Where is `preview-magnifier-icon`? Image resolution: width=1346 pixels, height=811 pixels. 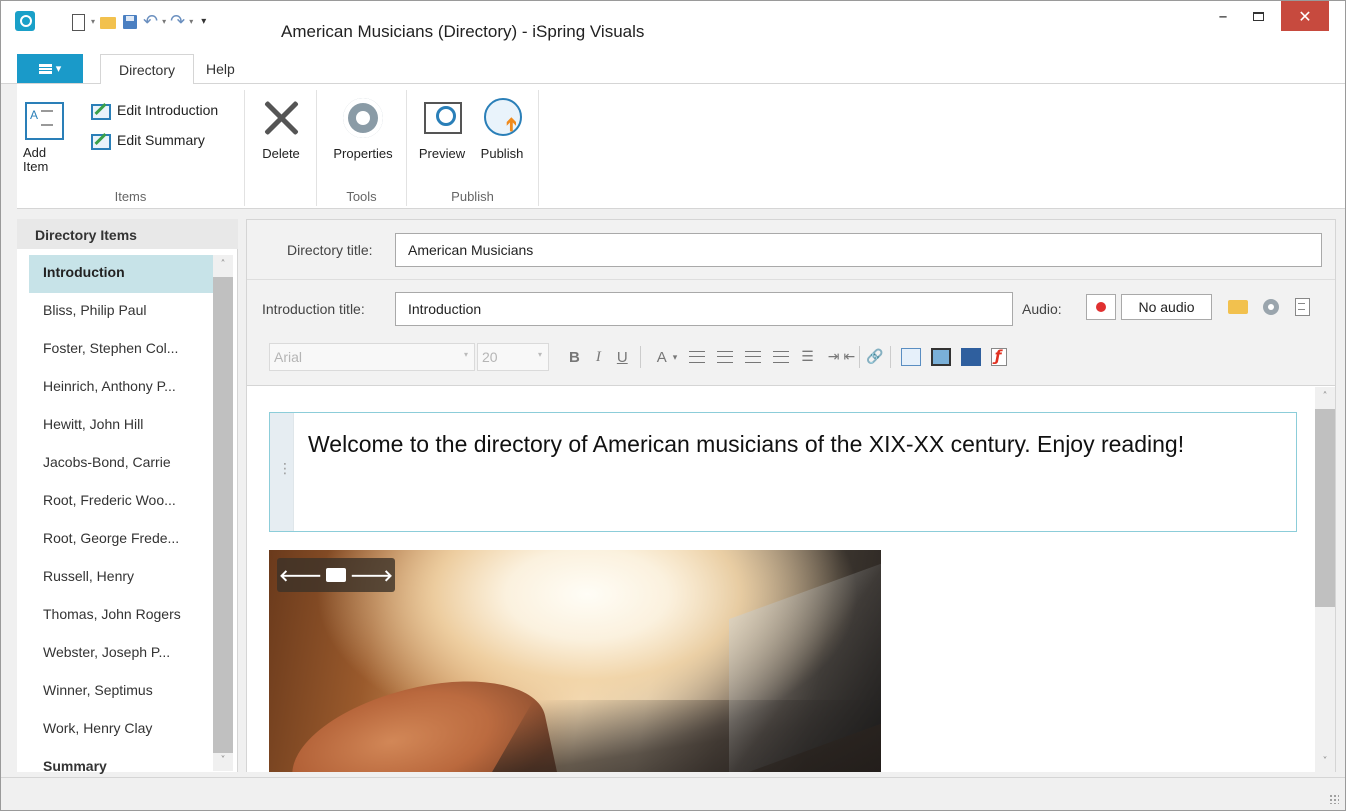 preview-magnifier-icon is located at coordinates (442, 118).